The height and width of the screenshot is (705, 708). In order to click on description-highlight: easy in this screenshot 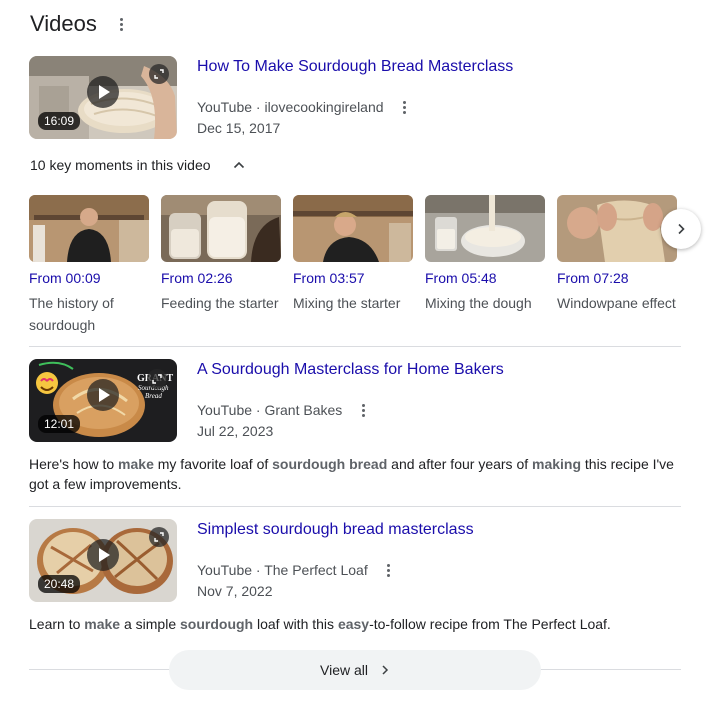, I will do `click(353, 624)`.